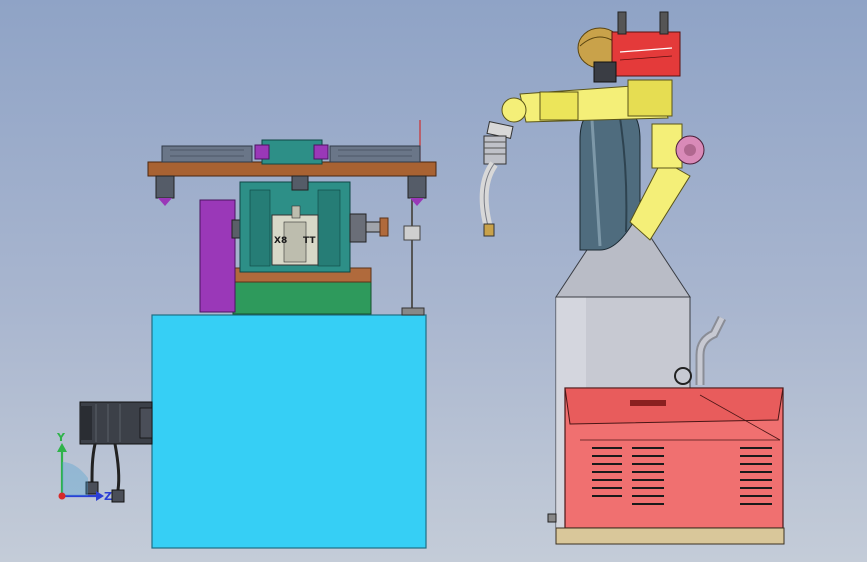 The width and height of the screenshot is (867, 562). Describe the element at coordinates (217, 256) in the screenshot. I see `fixture-purple-arm` at that location.